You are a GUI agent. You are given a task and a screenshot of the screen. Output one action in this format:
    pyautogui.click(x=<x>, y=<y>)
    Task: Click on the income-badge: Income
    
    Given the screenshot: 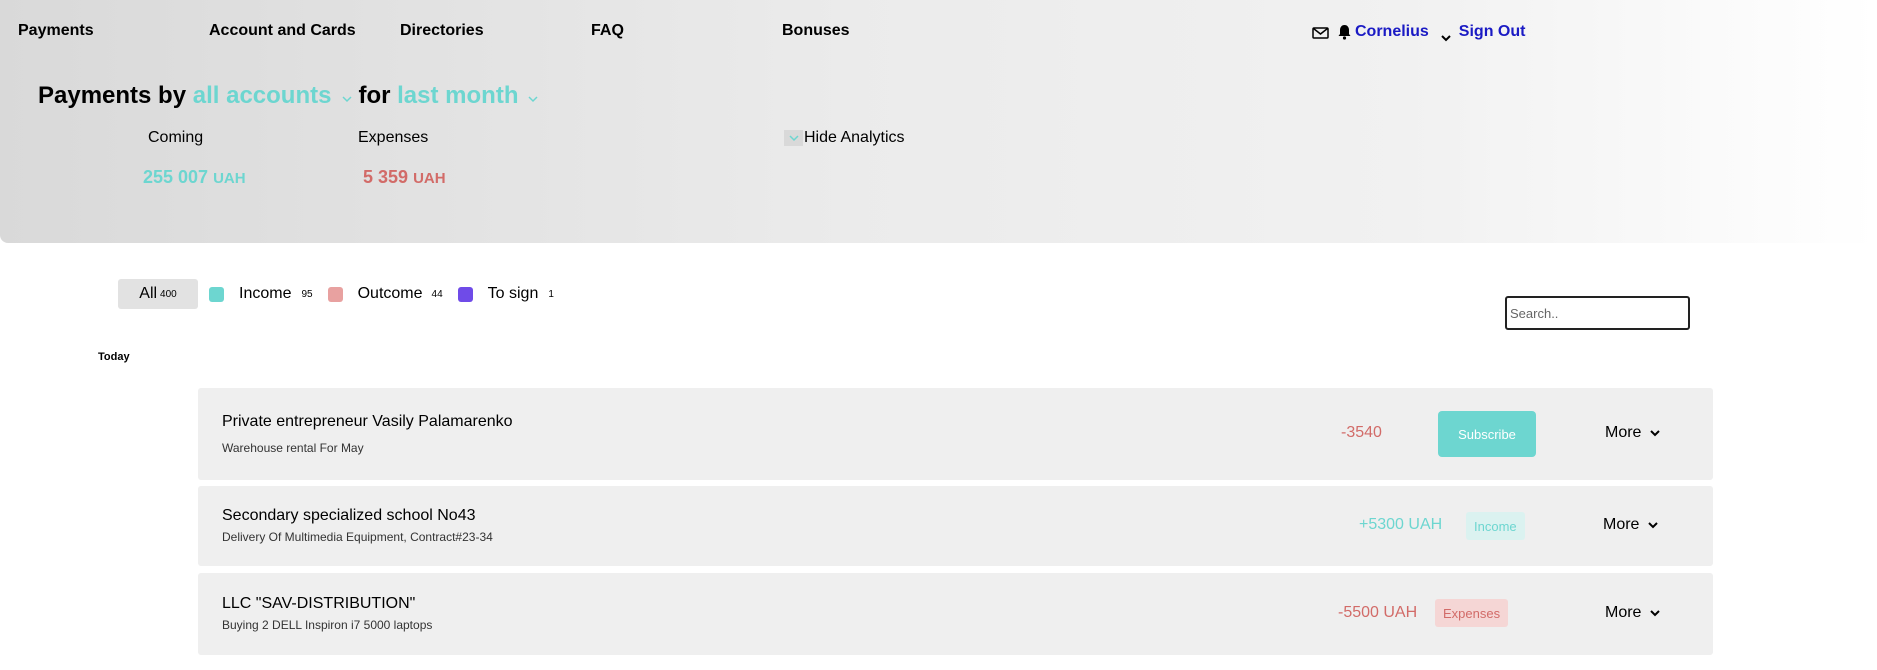 What is the action you would take?
    pyautogui.click(x=1495, y=526)
    